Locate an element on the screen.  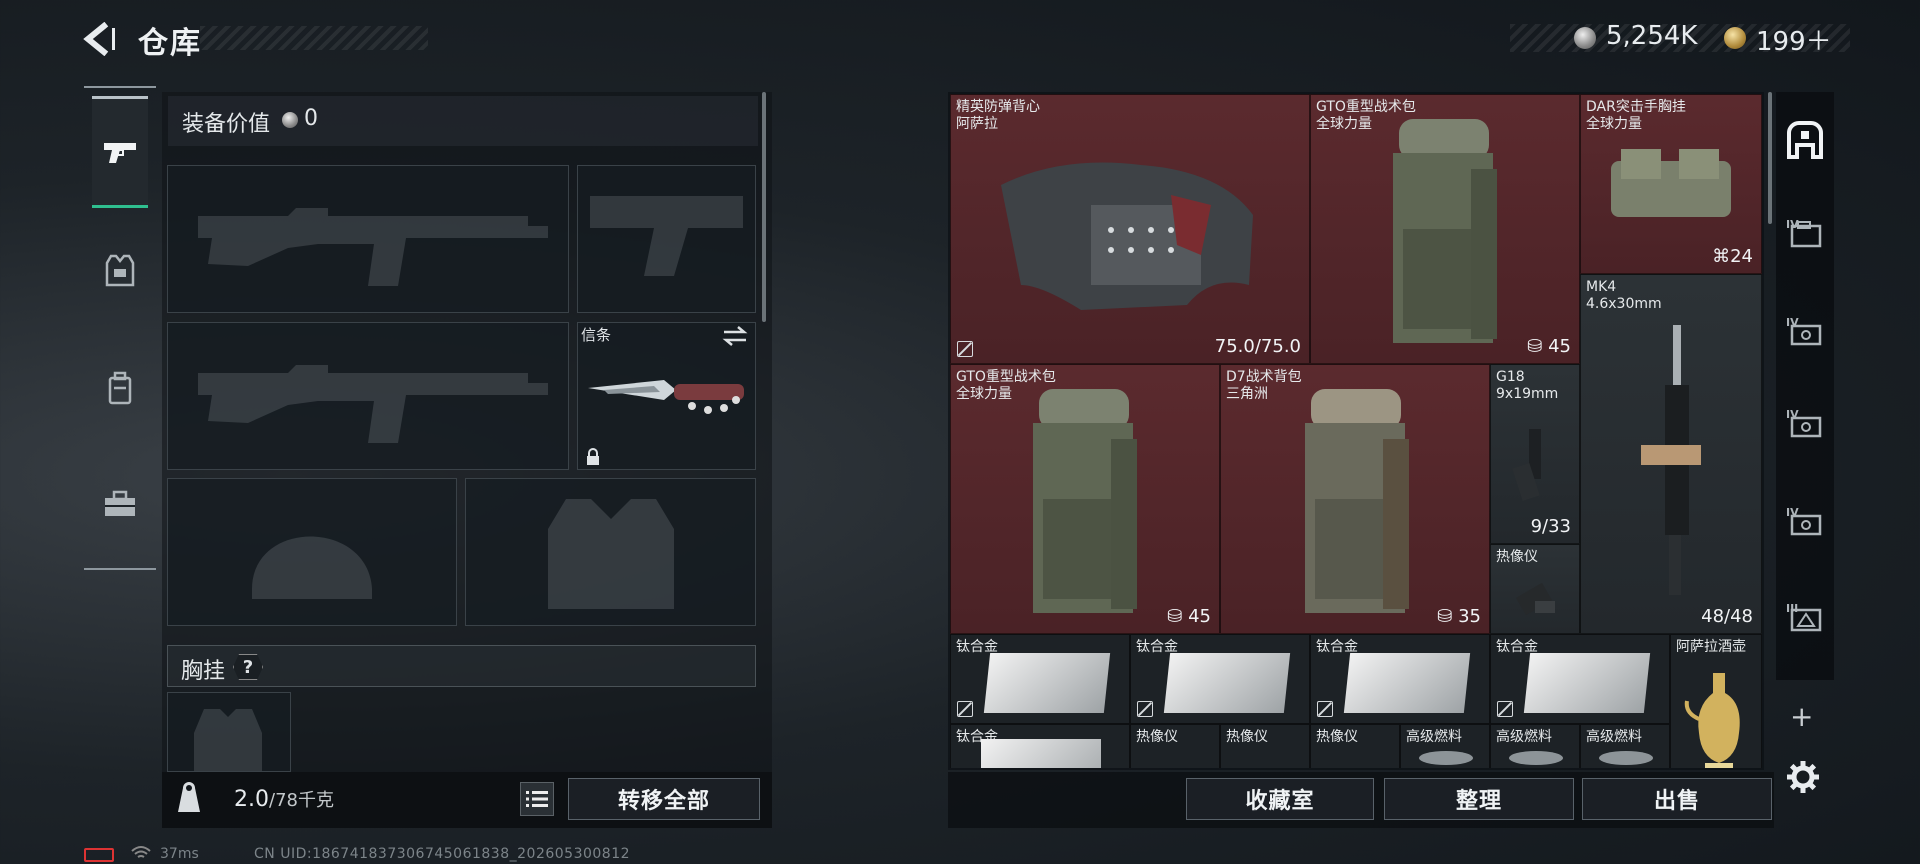
help-icon: ? is located at coordinates (248, 667).